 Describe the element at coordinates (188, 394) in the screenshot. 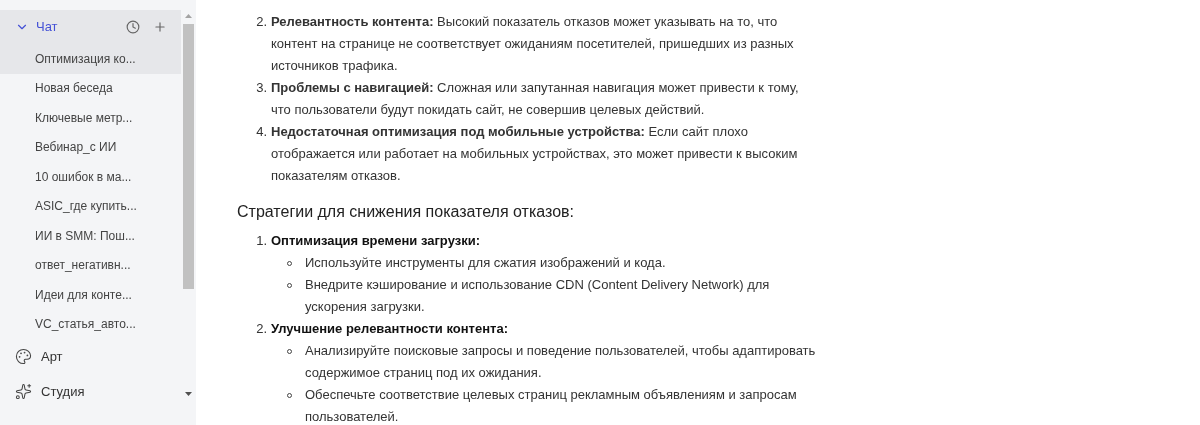

I see `scroll-down-icon` at that location.